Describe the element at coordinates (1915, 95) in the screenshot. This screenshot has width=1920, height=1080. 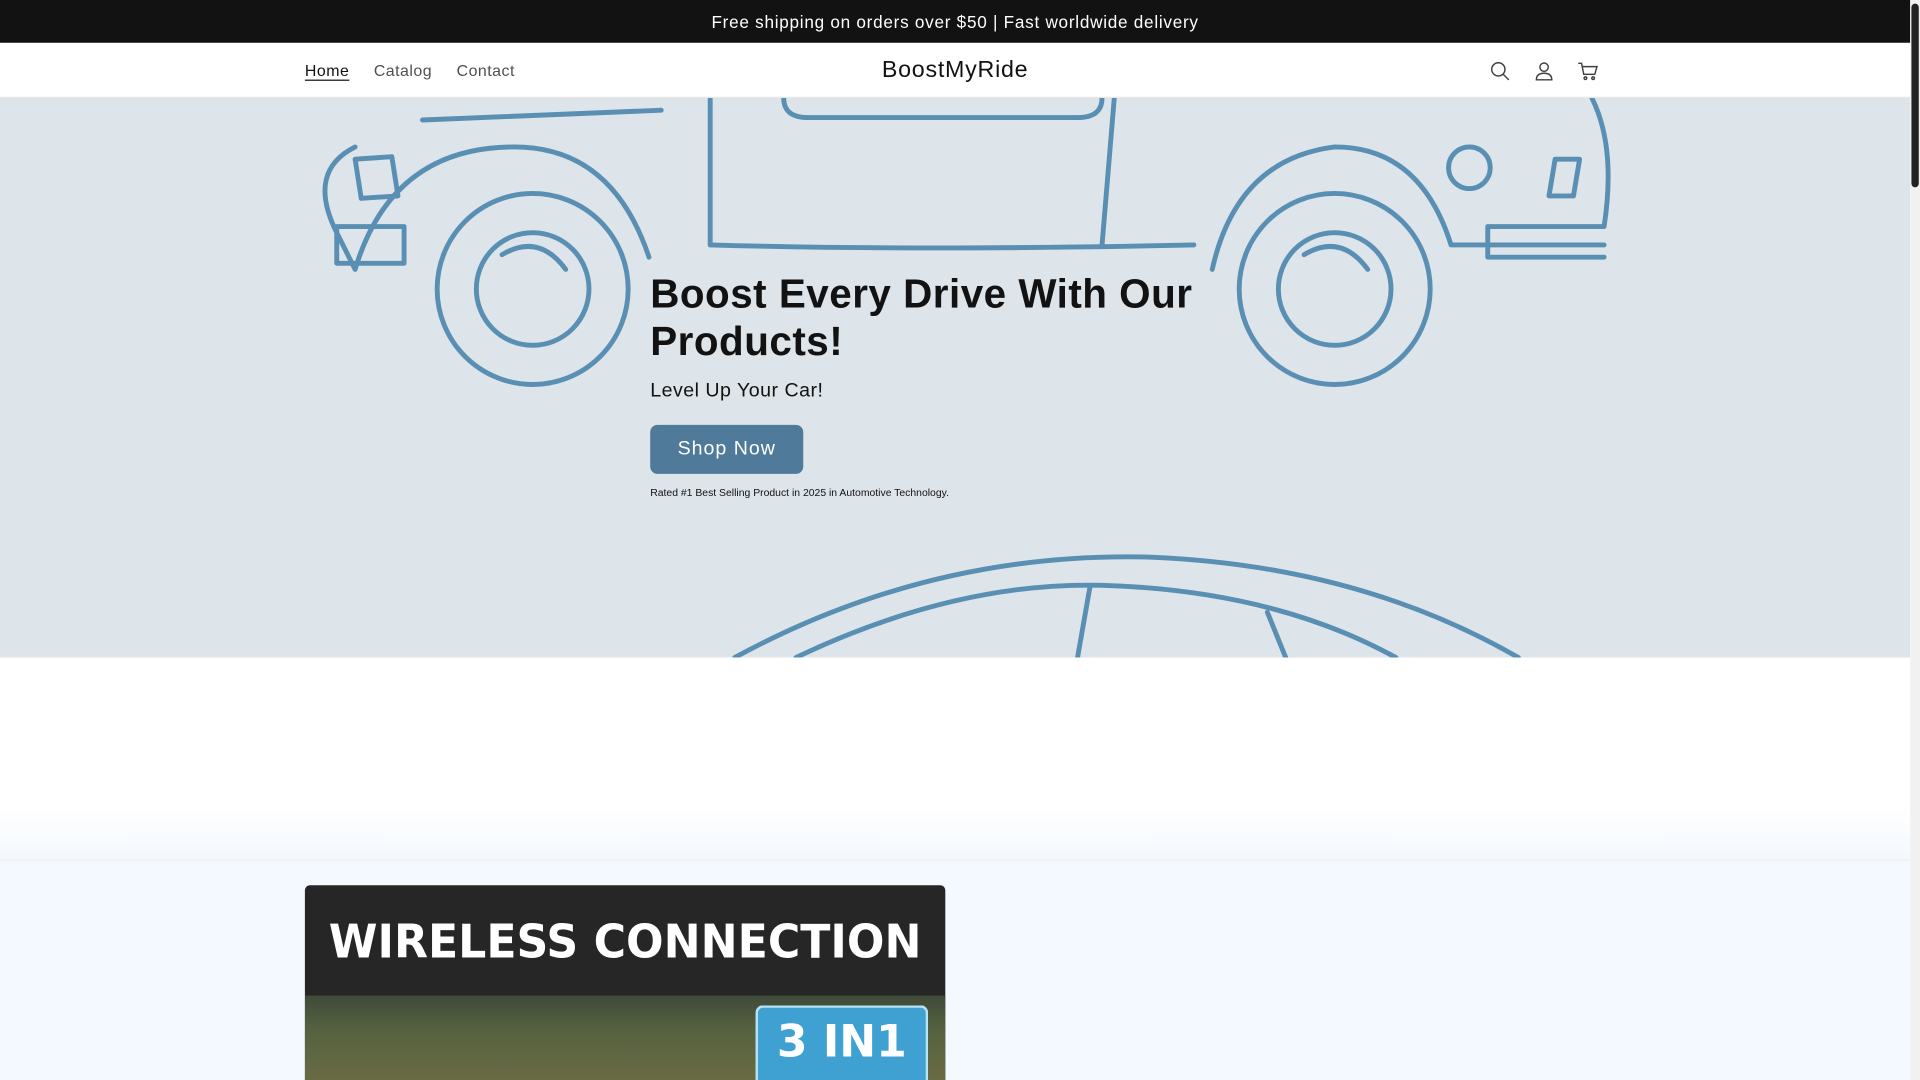
I see `scrollbar-thumb` at that location.